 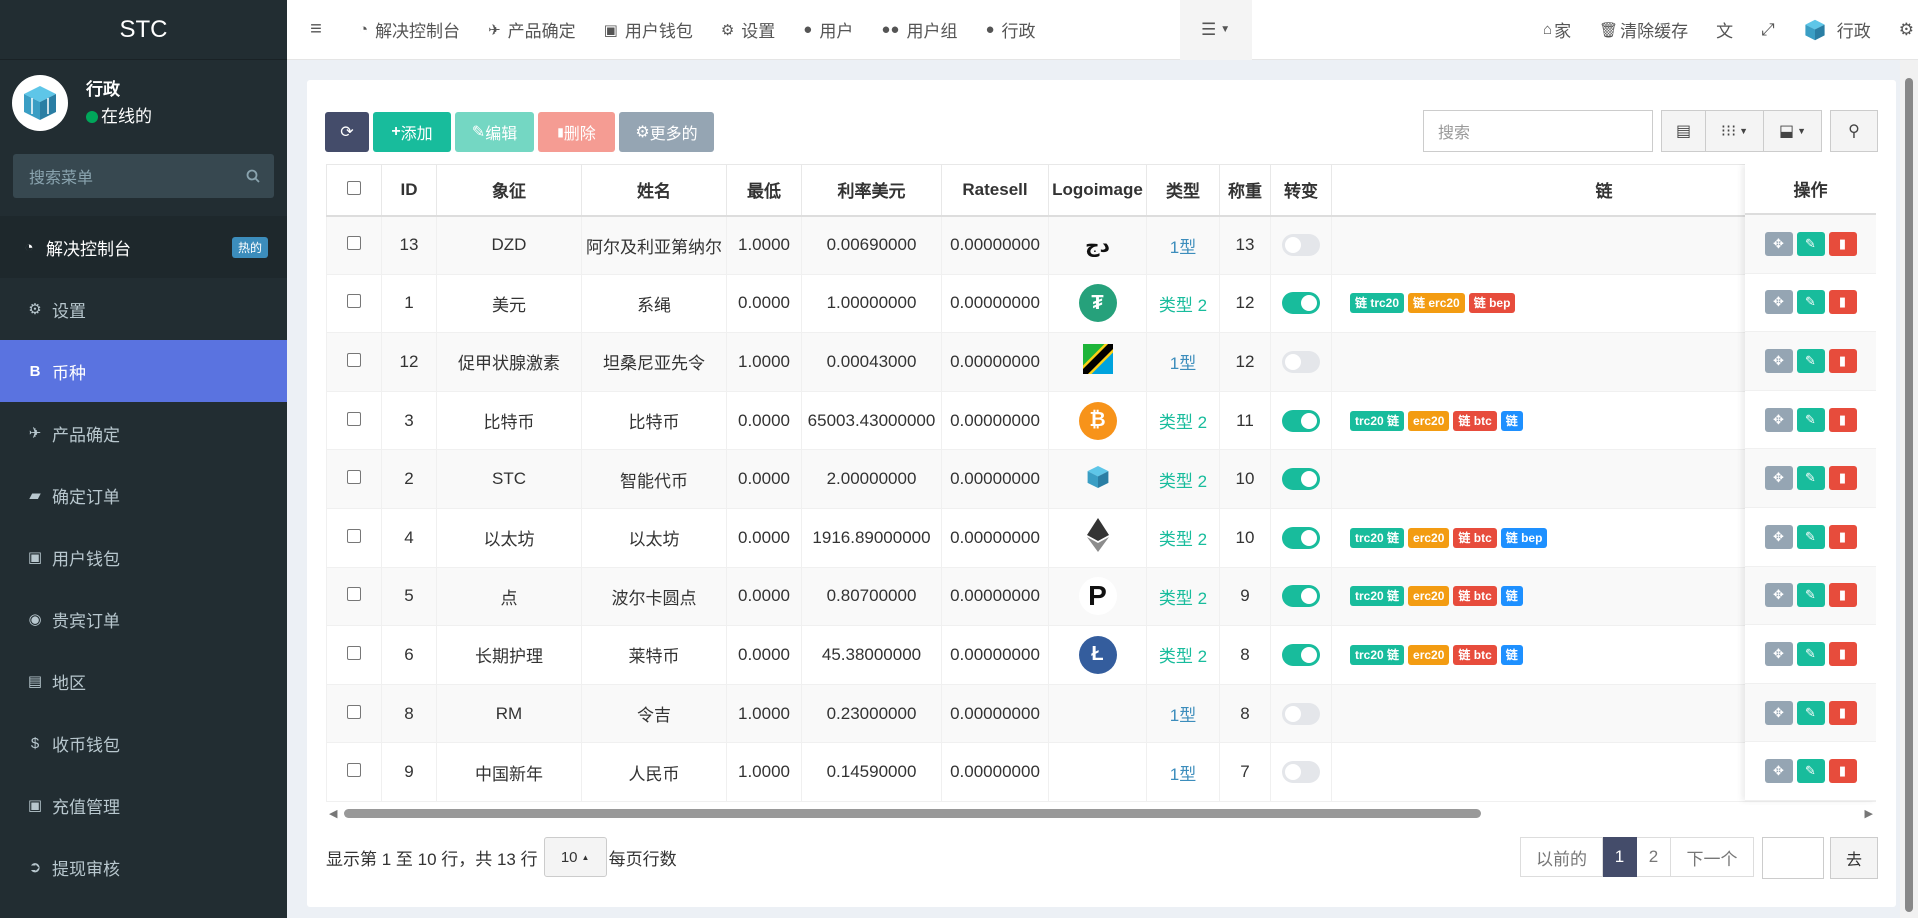 What do you see at coordinates (1538, 131) in the screenshot?
I see `table-search-input: 搜索` at bounding box center [1538, 131].